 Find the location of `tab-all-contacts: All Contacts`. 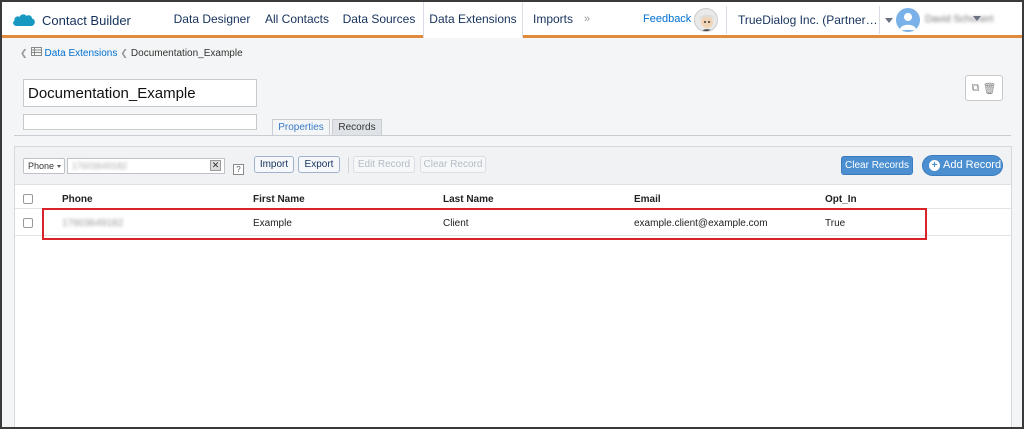

tab-all-contacts: All Contacts is located at coordinates (297, 18).